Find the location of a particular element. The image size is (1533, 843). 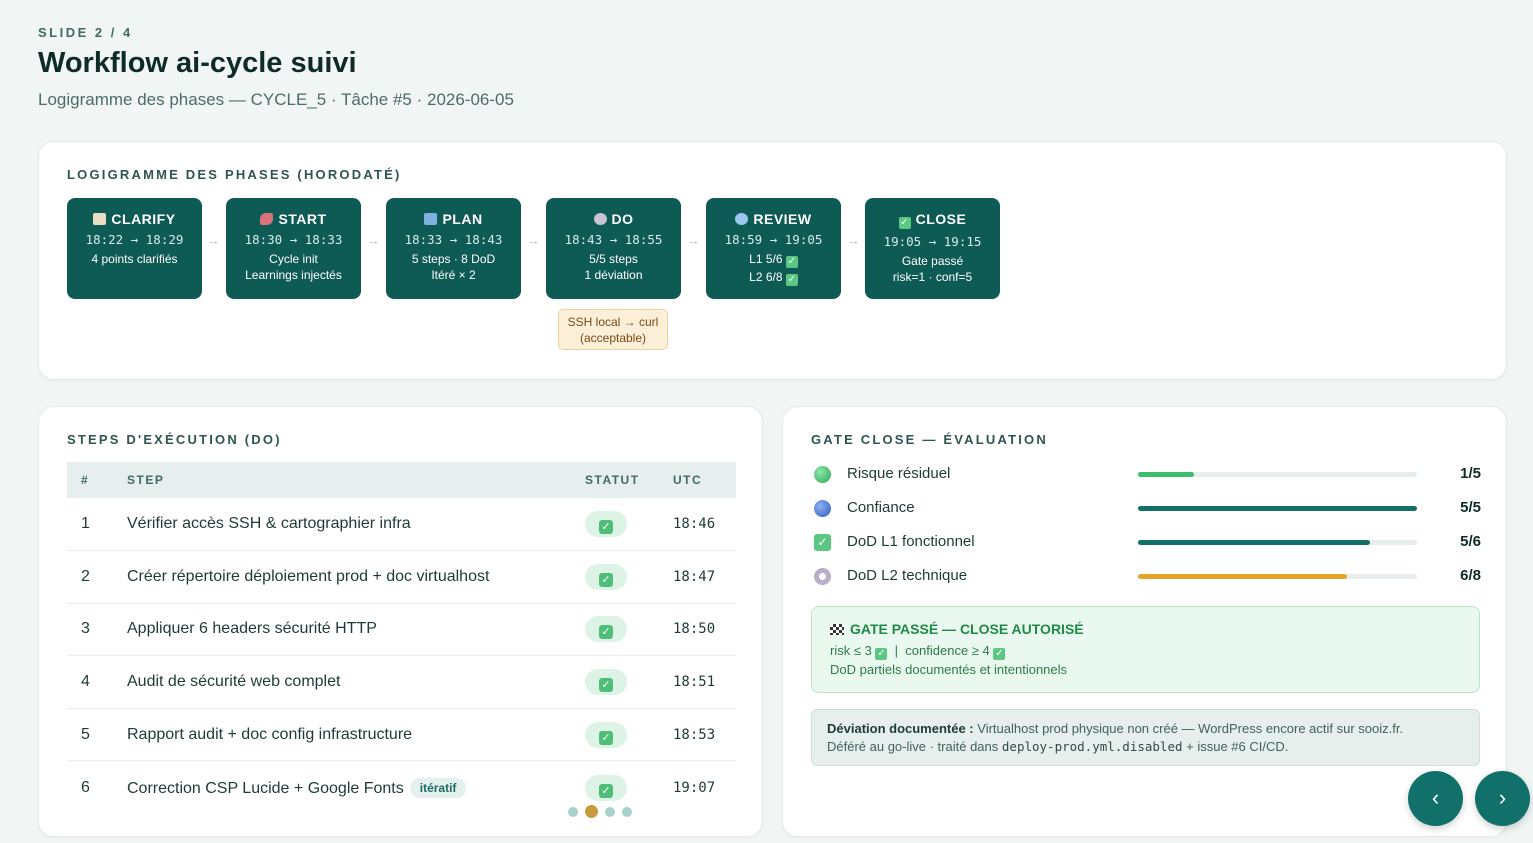

steps-title: STEPS D'EXÉCUTION (DO) is located at coordinates (174, 439).